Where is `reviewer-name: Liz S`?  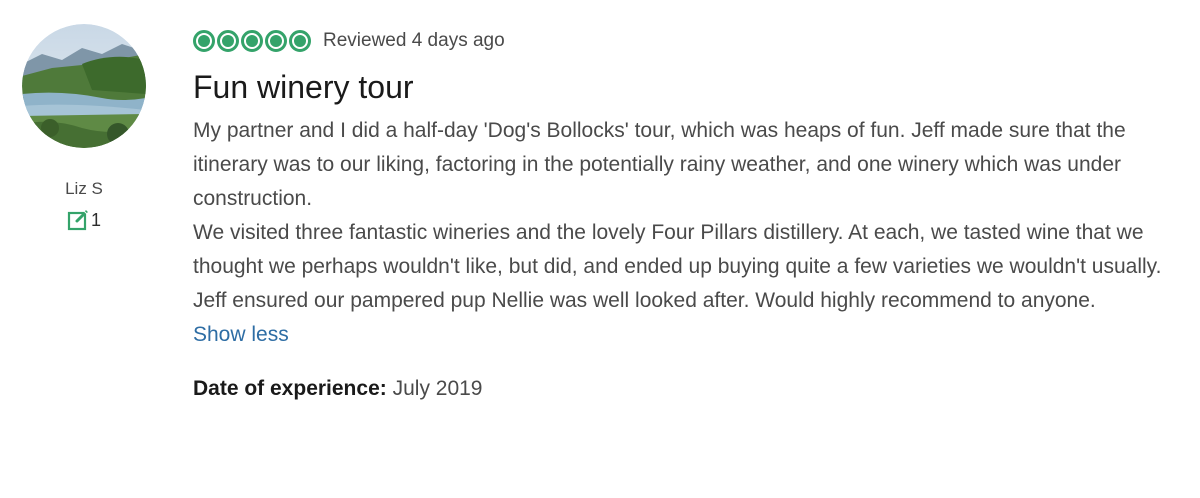 reviewer-name: Liz S is located at coordinates (84, 189).